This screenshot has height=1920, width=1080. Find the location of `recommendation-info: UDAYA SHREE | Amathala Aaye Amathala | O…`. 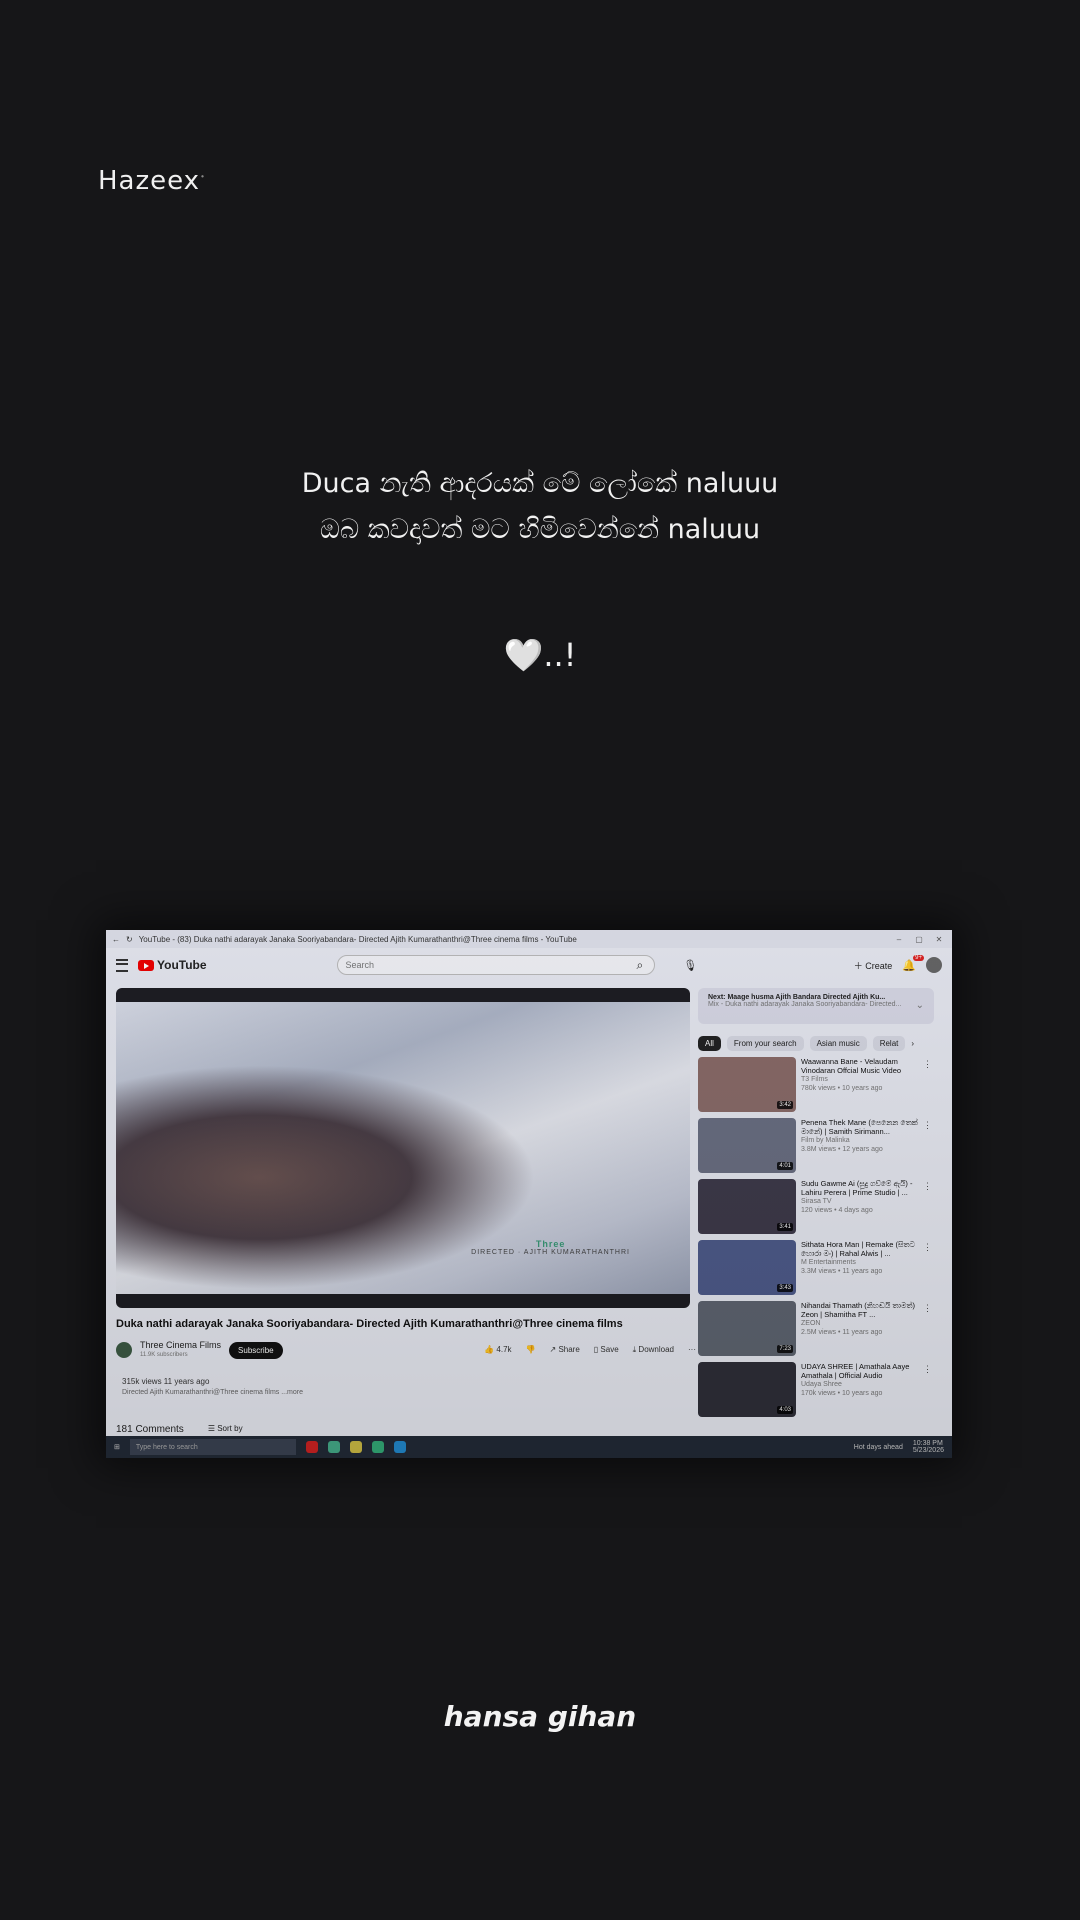

recommendation-info: UDAYA SHREE | Amathala Aaye Amathala | O… is located at coordinates (860, 1389).